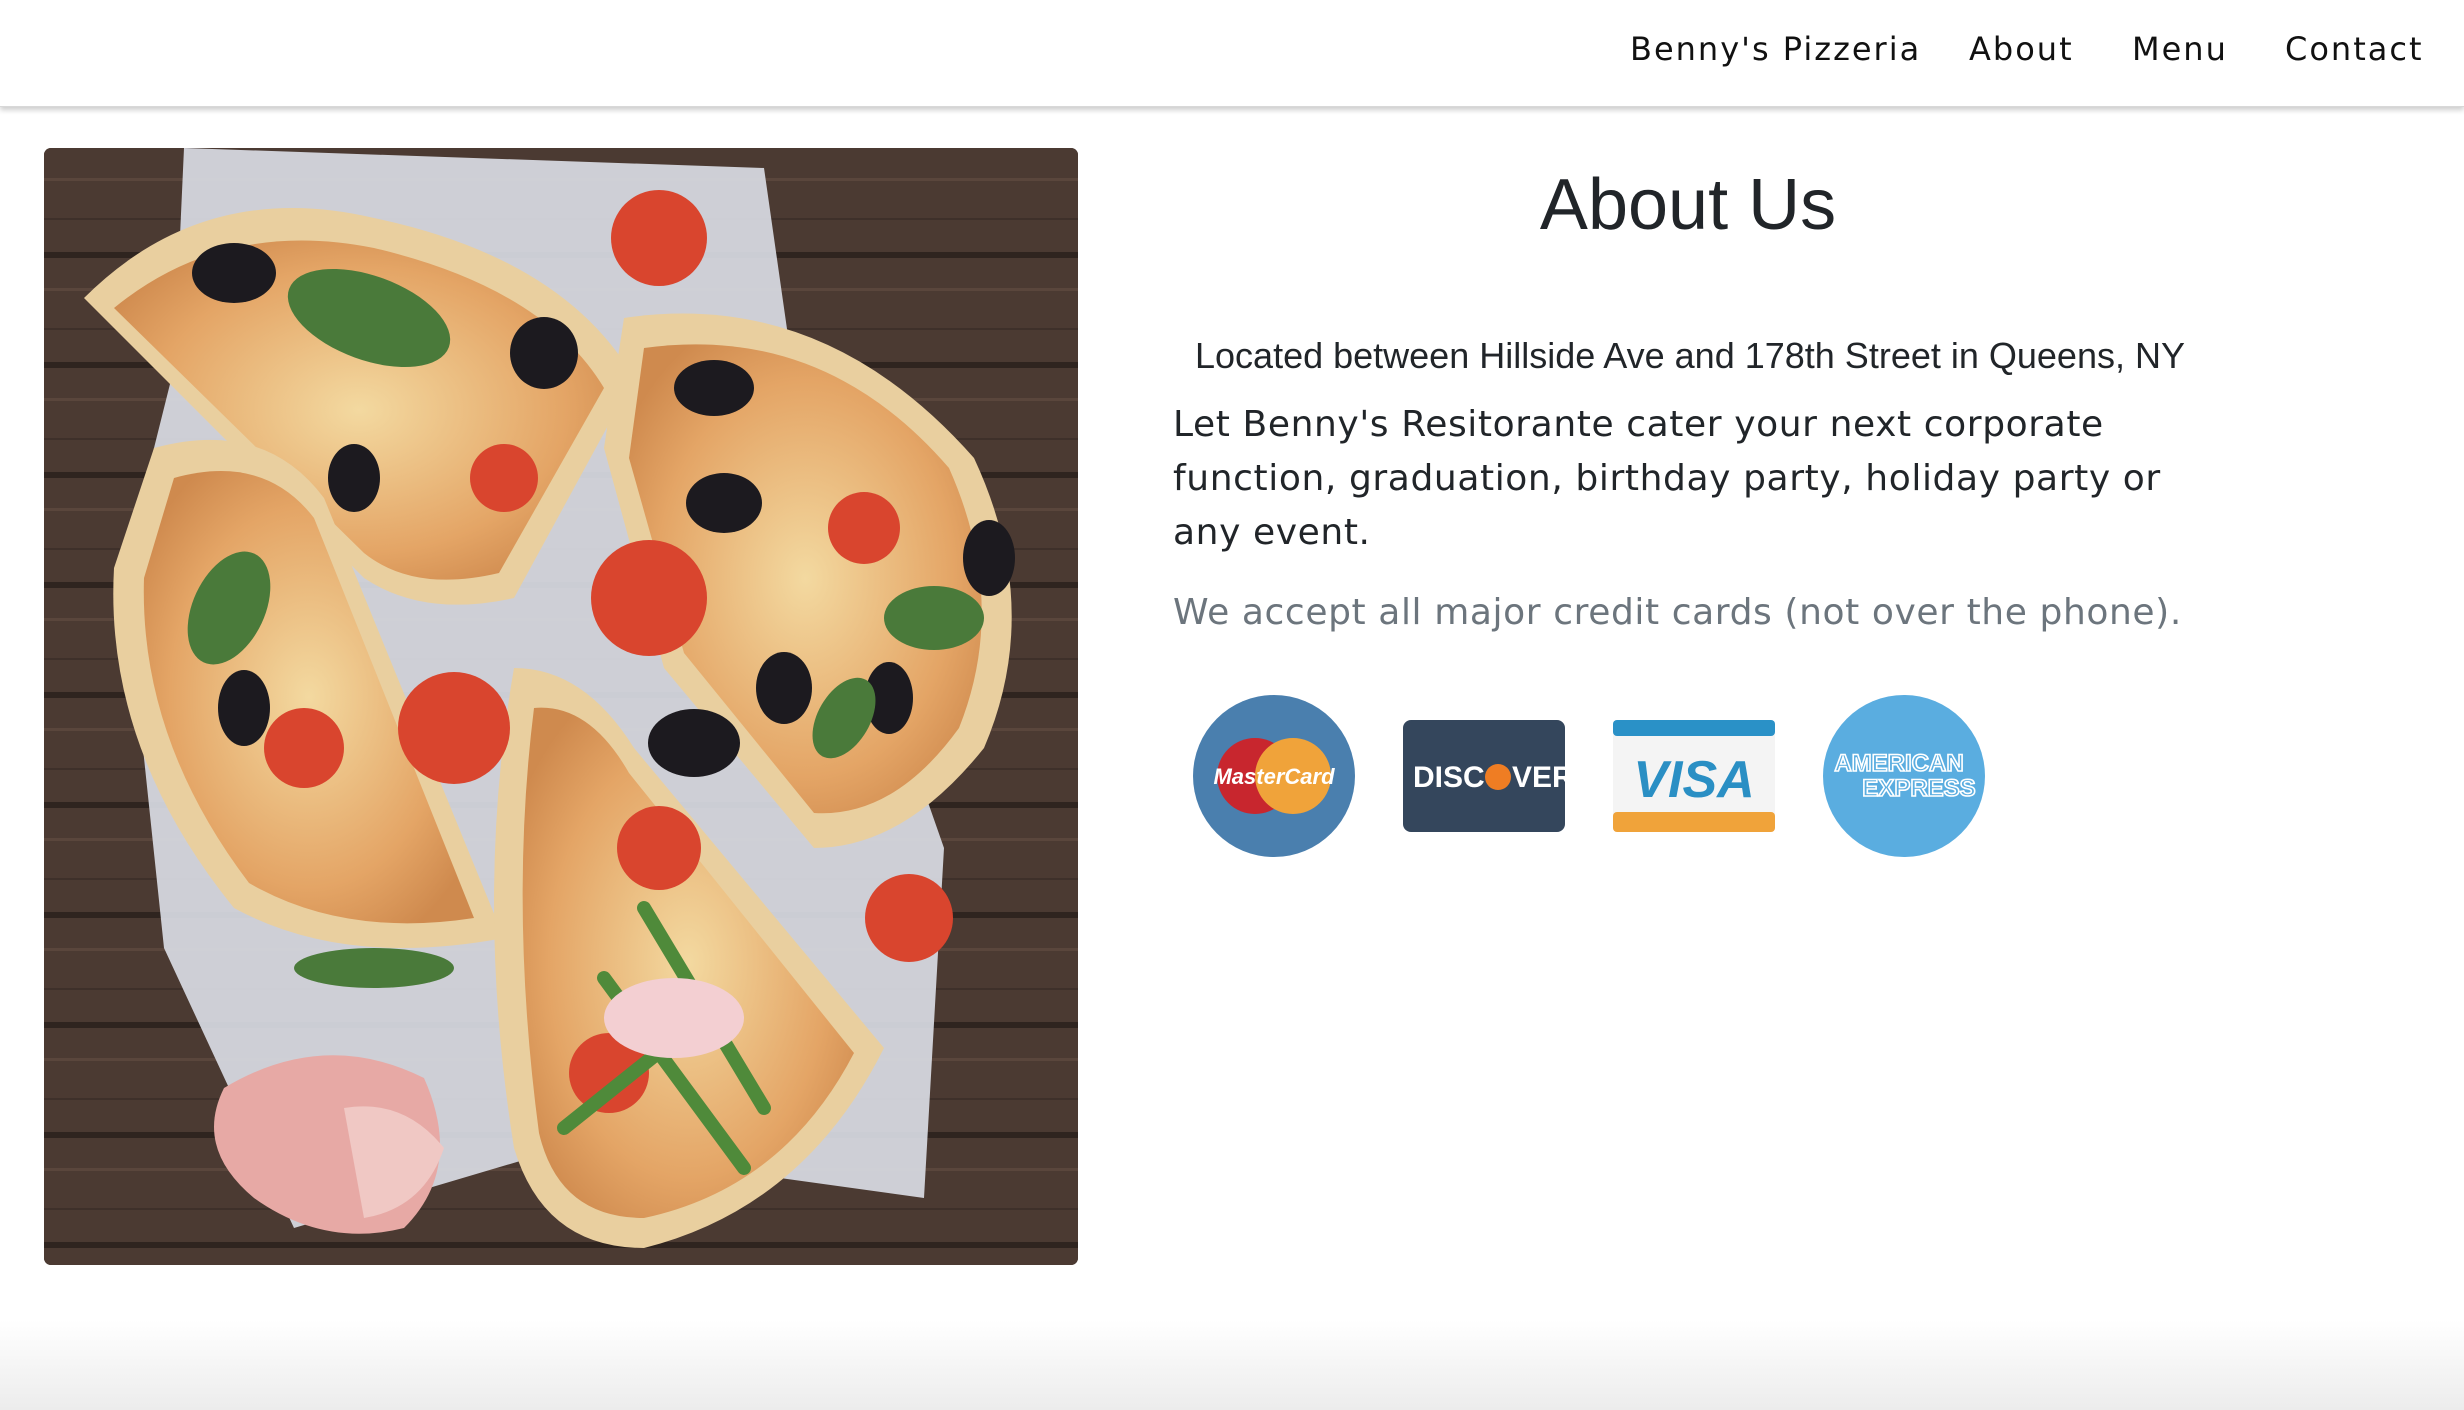 The image size is (2464, 1410). I want to click on visa-icon: VISA, so click(1694, 776).